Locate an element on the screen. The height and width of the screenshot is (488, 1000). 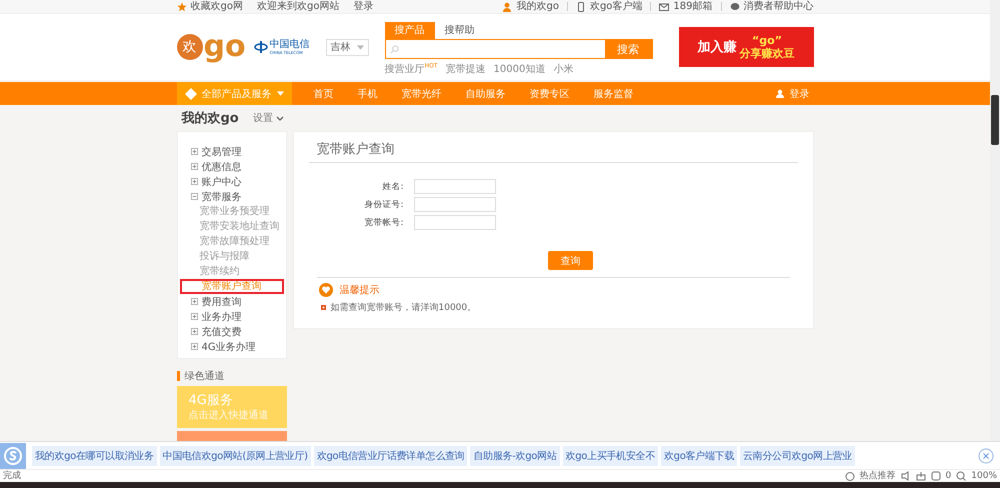
suggestion-chip: 欢go客户端下载 is located at coordinates (699, 456).